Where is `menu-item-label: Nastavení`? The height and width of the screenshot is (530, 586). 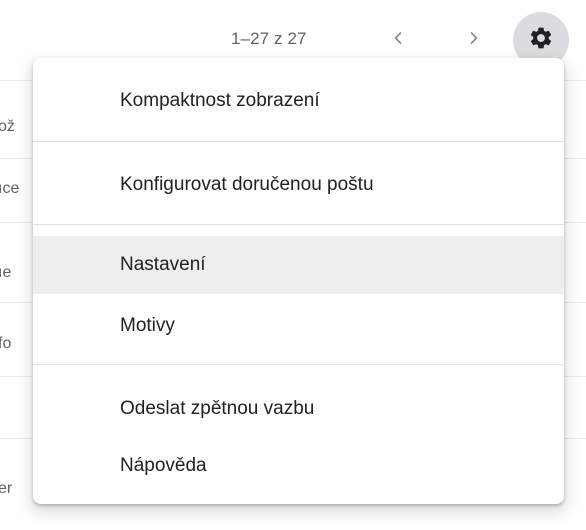
menu-item-label: Nastavení is located at coordinates (163, 264).